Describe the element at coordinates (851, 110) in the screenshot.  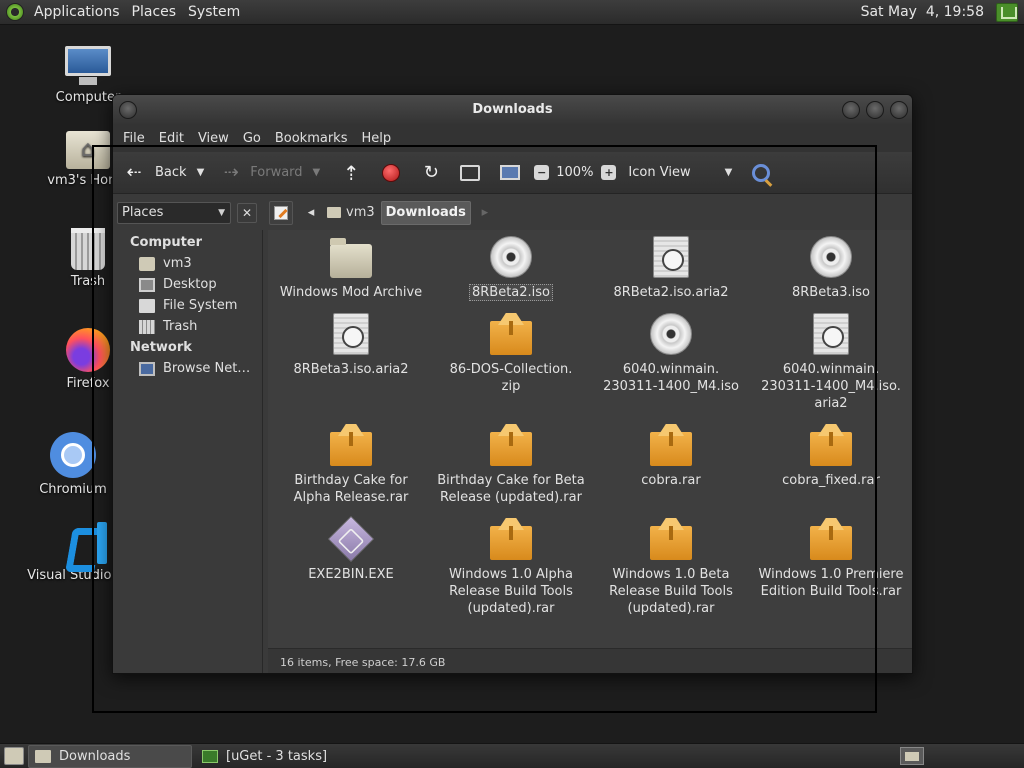
I see `minimize-button` at that location.